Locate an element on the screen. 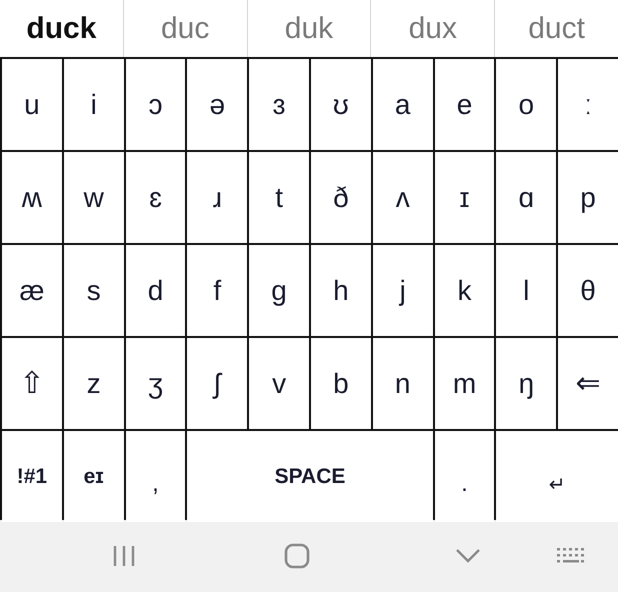 This screenshot has height=592, width=618. key: d is located at coordinates (156, 290).